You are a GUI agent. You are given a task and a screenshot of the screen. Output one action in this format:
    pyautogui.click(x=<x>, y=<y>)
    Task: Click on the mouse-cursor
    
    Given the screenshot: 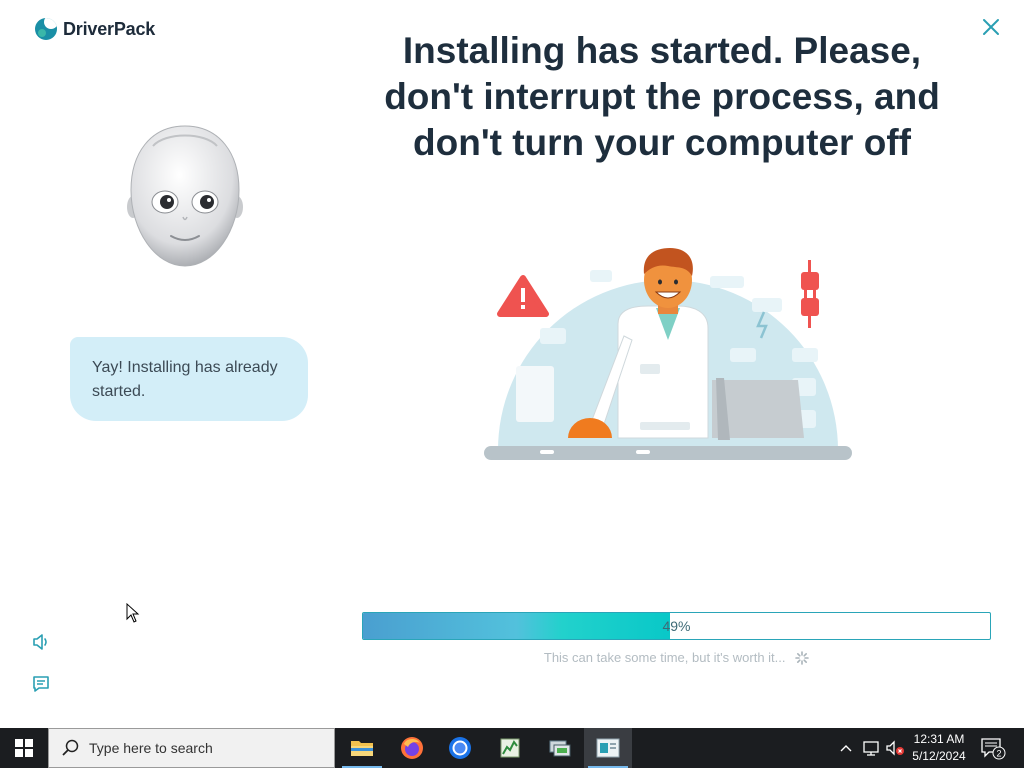 What is the action you would take?
    pyautogui.click(x=133, y=613)
    